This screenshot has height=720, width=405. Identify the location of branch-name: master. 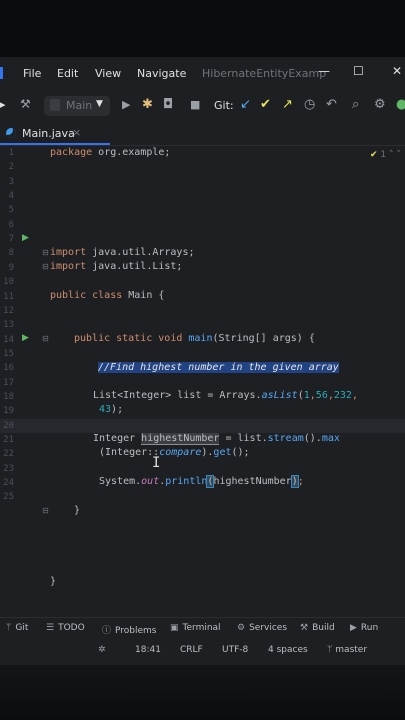
(351, 650).